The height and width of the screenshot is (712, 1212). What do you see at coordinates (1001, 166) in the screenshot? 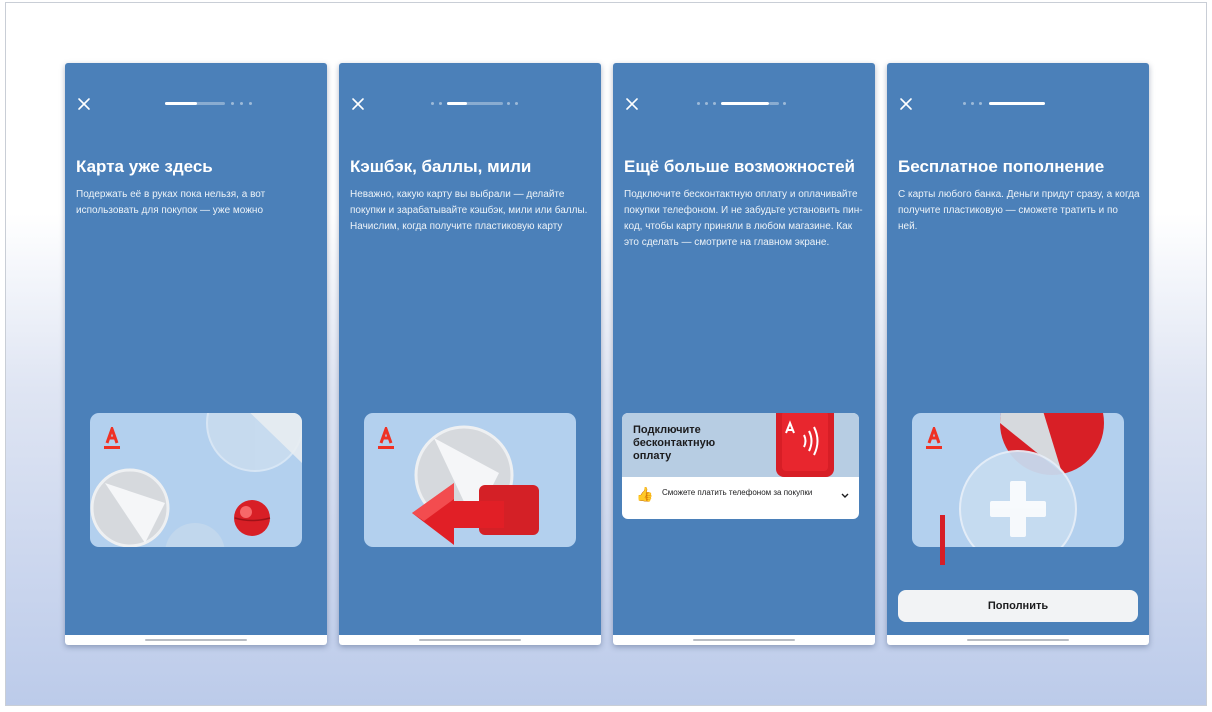
I see `slide-title: Бесплатное пополнение` at bounding box center [1001, 166].